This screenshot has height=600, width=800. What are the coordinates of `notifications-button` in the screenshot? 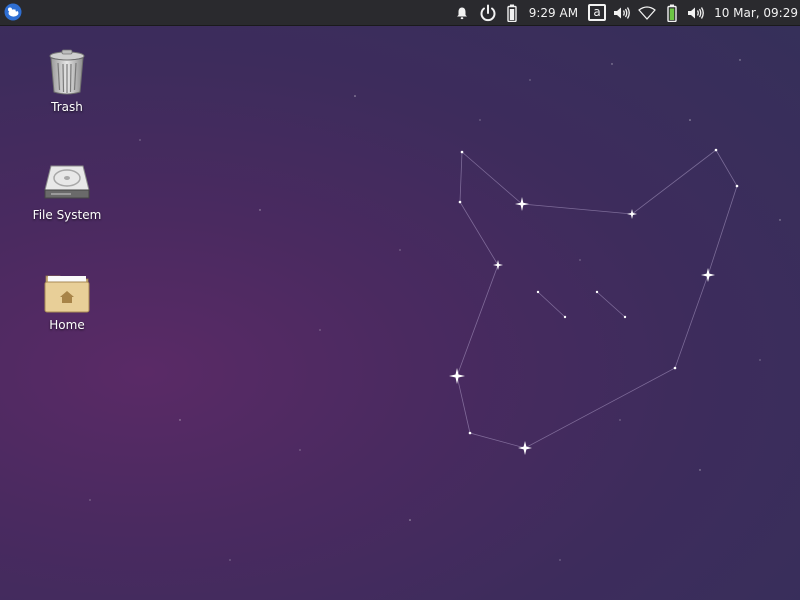 It's located at (462, 12).